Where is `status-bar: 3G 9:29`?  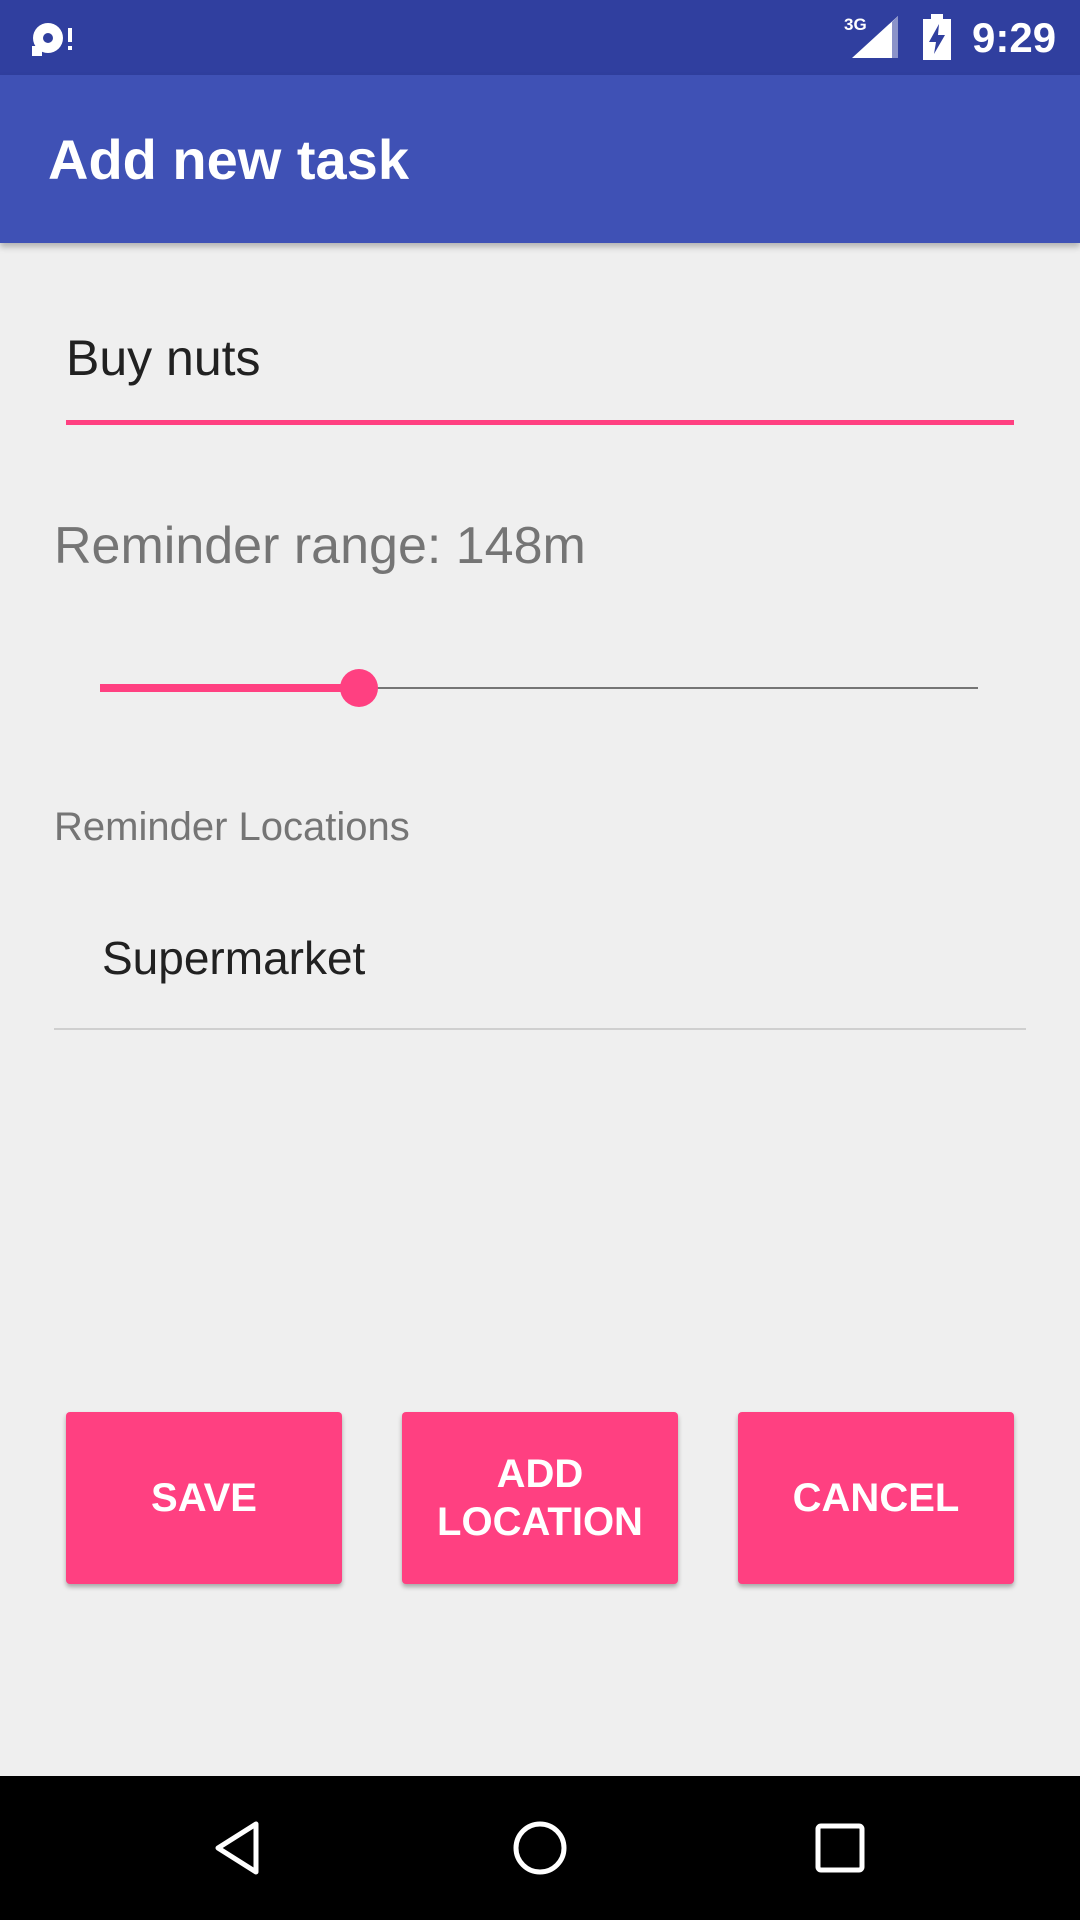 status-bar: 3G 9:29 is located at coordinates (540, 37).